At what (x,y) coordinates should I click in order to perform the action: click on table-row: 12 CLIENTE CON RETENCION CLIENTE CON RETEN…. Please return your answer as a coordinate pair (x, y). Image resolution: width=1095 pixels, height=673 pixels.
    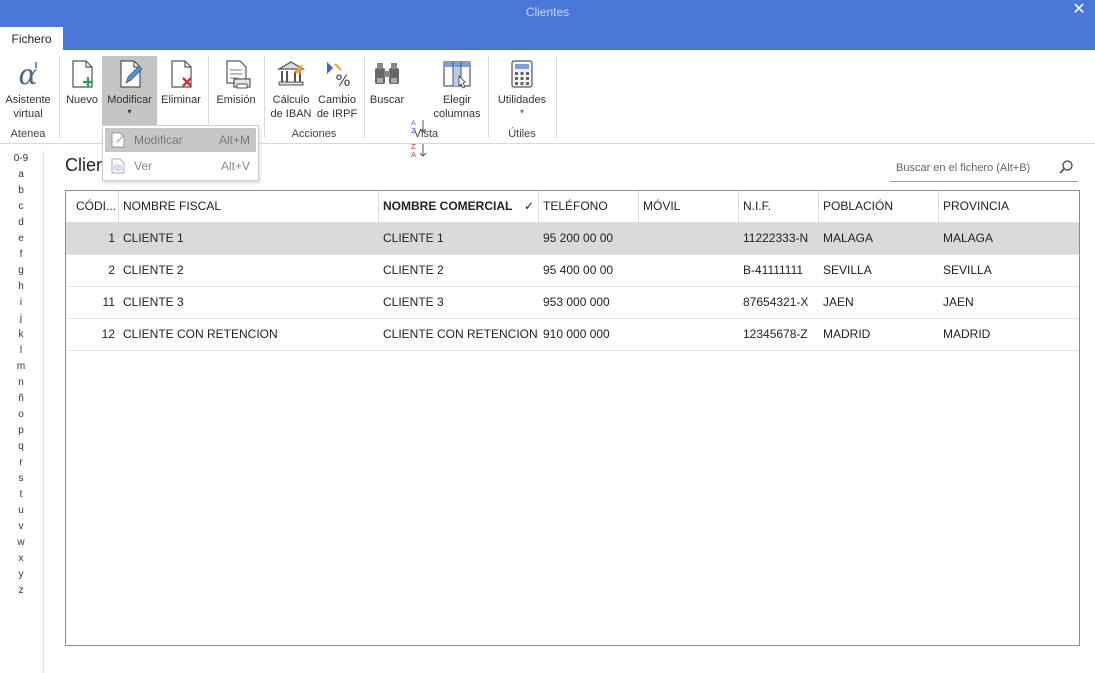
    Looking at the image, I should click on (572, 335).